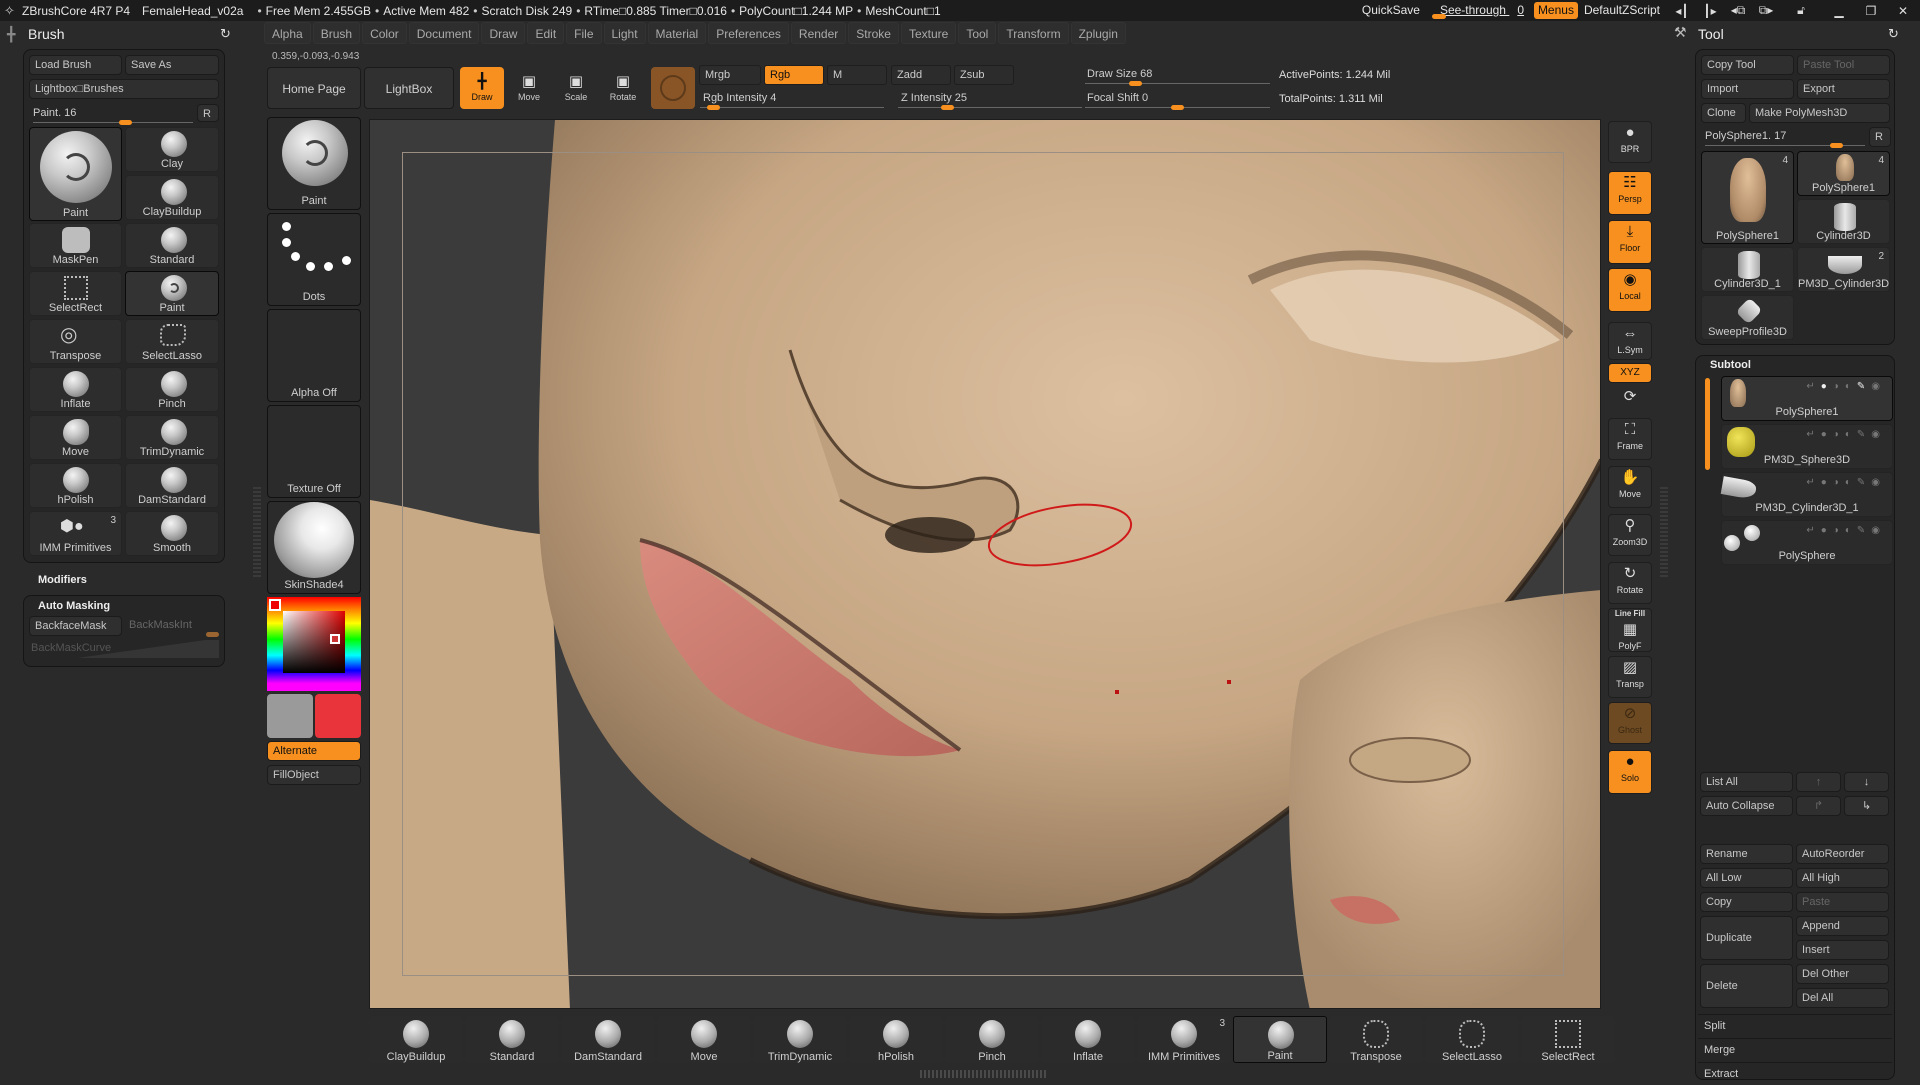  What do you see at coordinates (1472, 1039) in the screenshot?
I see `shelf-brush-selectlasso: SelectLasso` at bounding box center [1472, 1039].